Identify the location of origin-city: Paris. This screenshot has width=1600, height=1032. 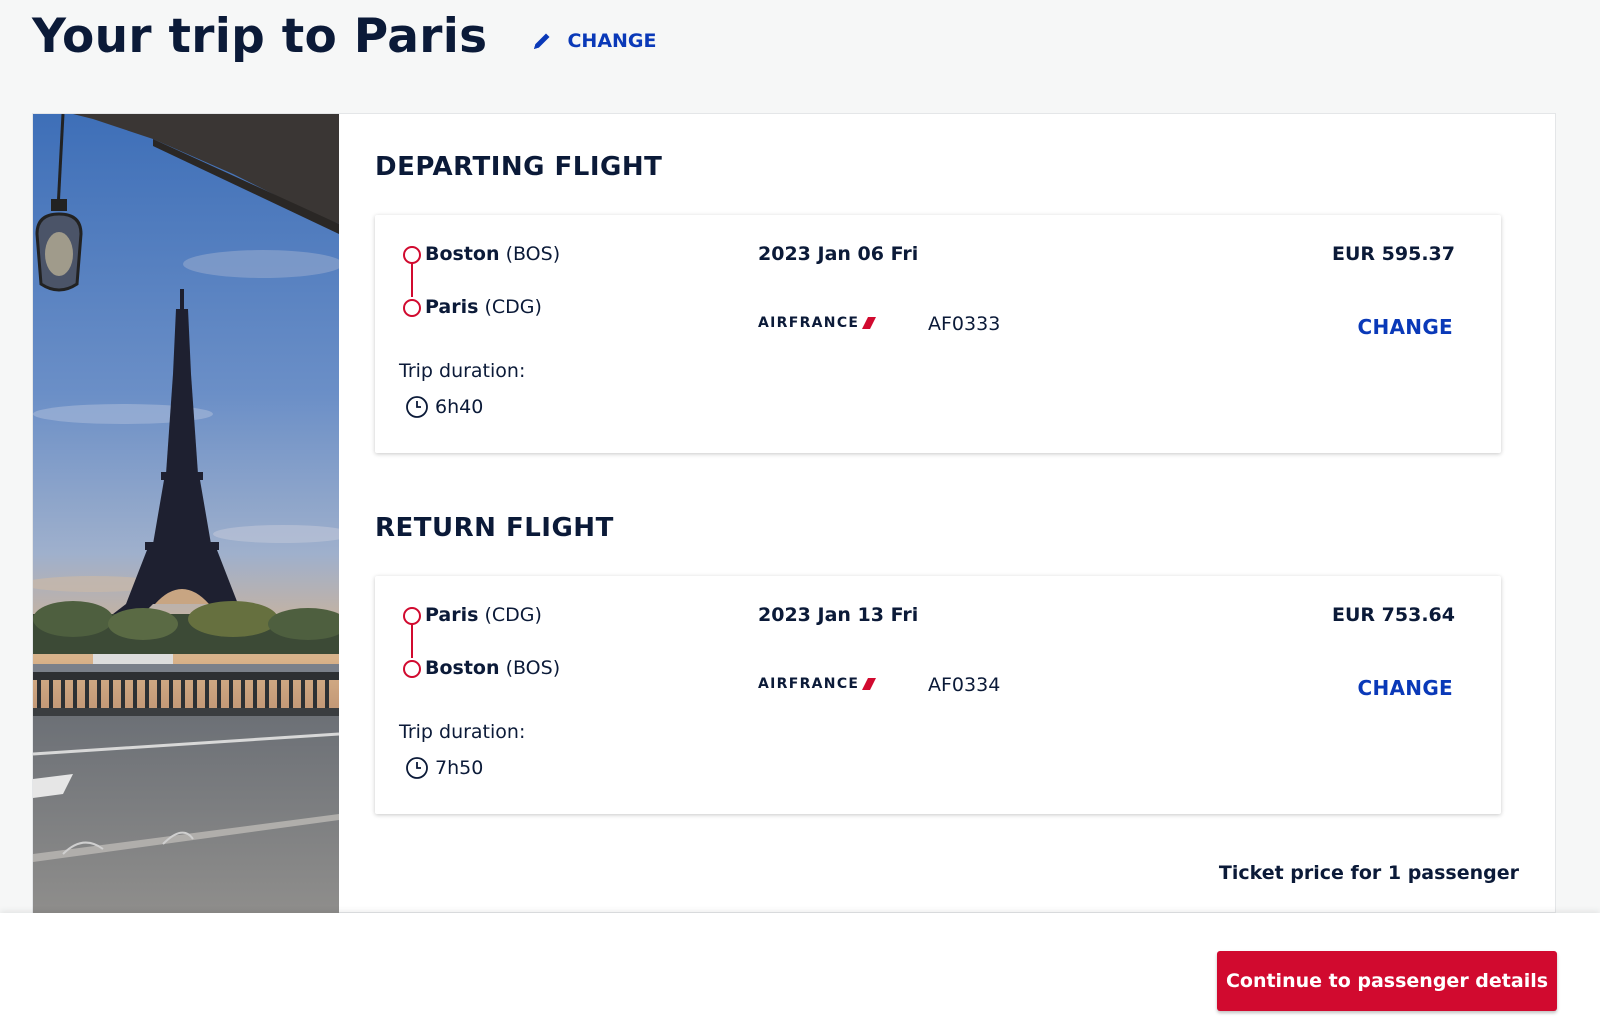
(452, 615).